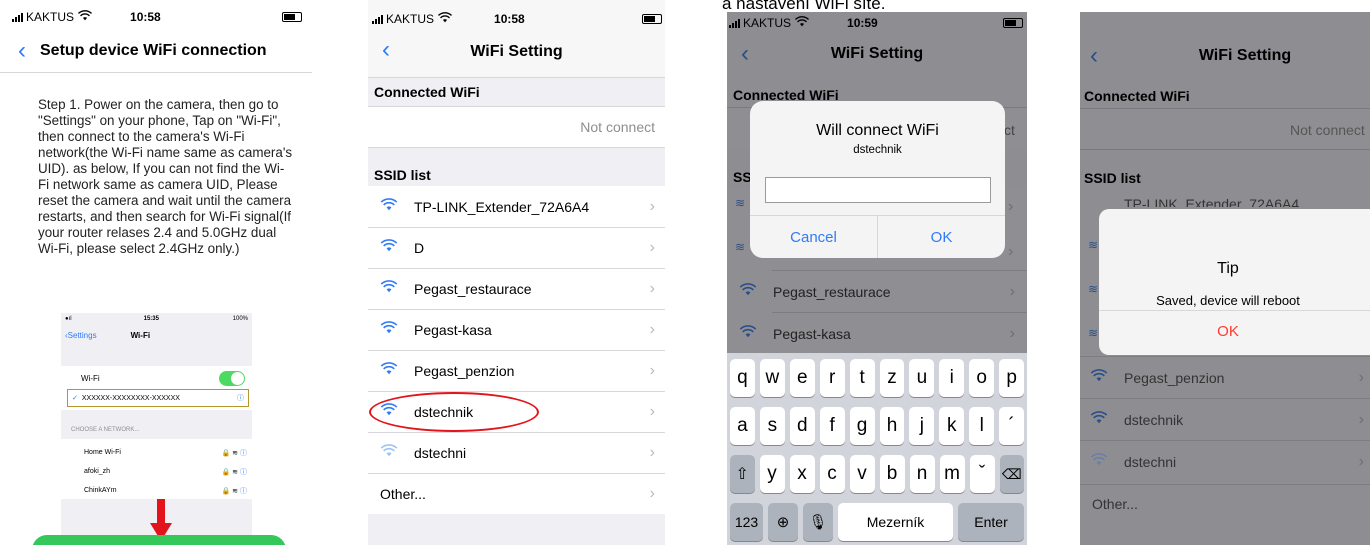 The height and width of the screenshot is (545, 1370). Describe the element at coordinates (1225, 419) in the screenshot. I see `ssid-row: dstechnik ›` at that location.